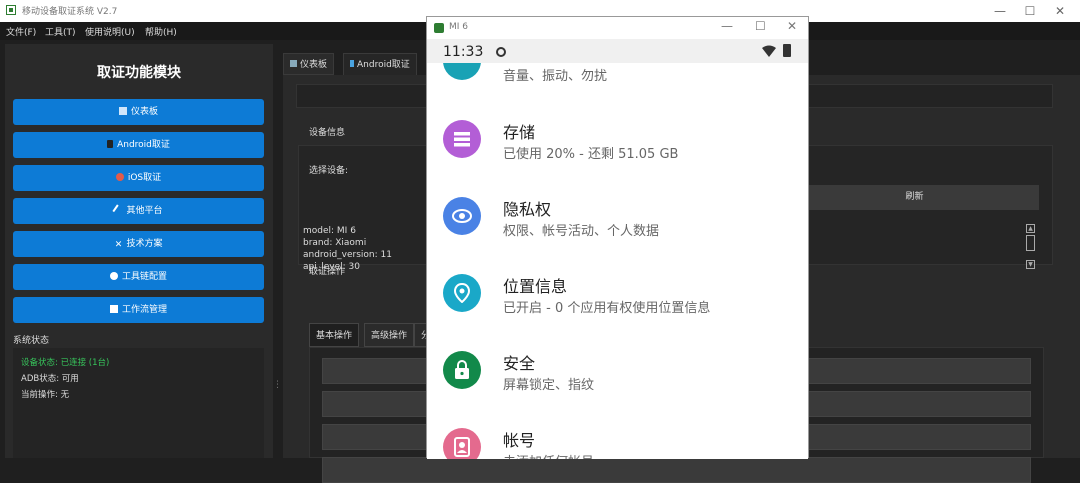 This screenshot has height=483, width=1080. I want to click on nav-label: 仪表板, so click(144, 112).